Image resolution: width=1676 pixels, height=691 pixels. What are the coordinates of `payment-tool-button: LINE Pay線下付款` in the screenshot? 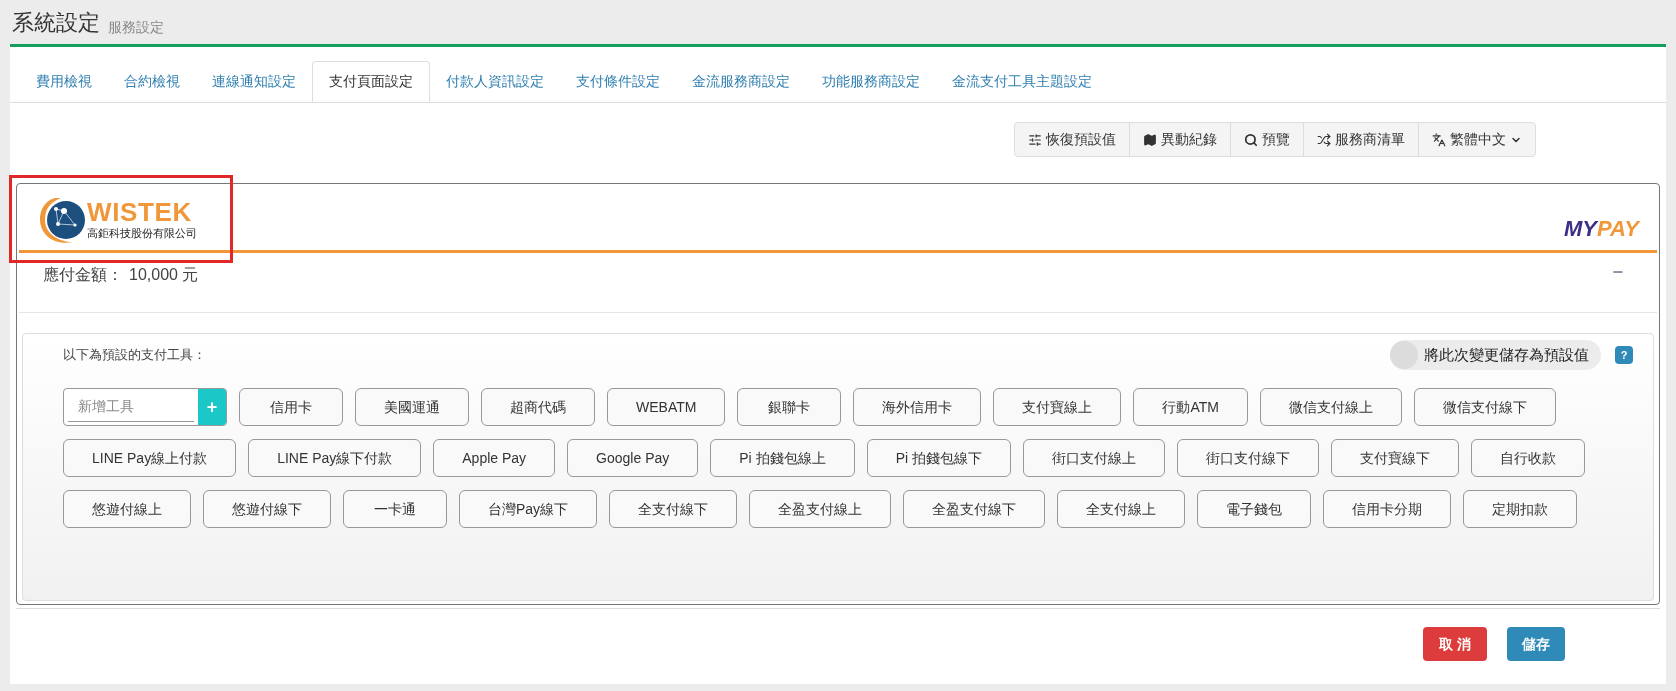 It's located at (335, 458).